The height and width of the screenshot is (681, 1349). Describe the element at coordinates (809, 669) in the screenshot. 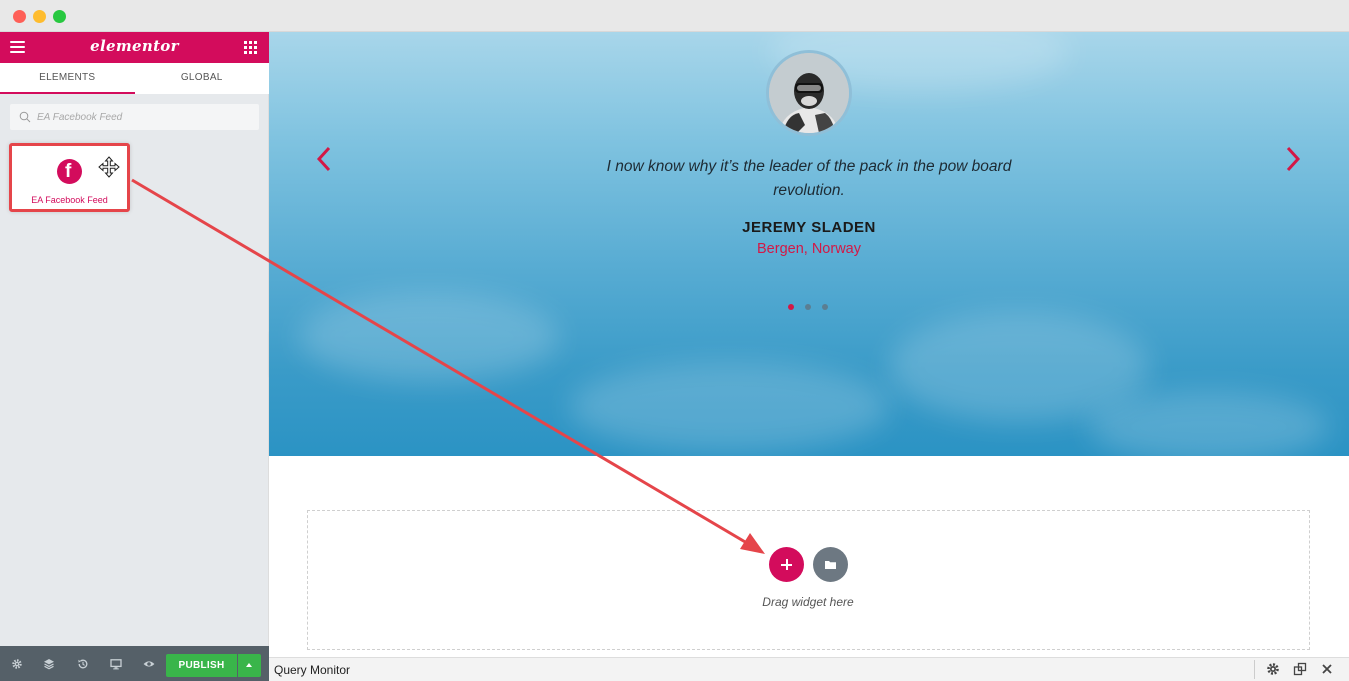

I see `query-monitor-bar: Query Monitor` at that location.